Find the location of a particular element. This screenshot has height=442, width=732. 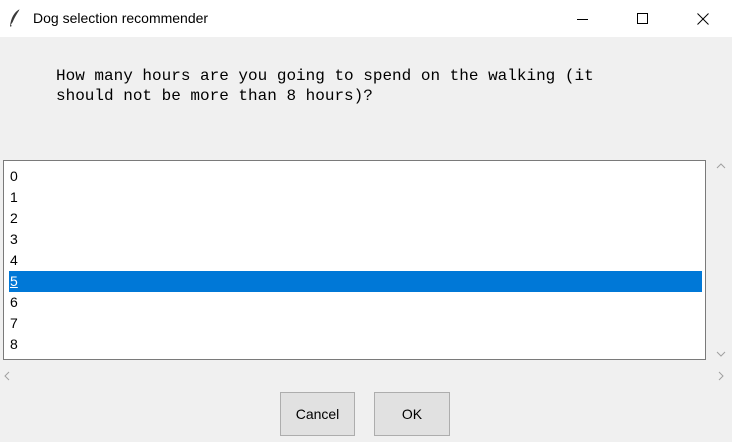

scroll-right-icon is located at coordinates (721, 376).